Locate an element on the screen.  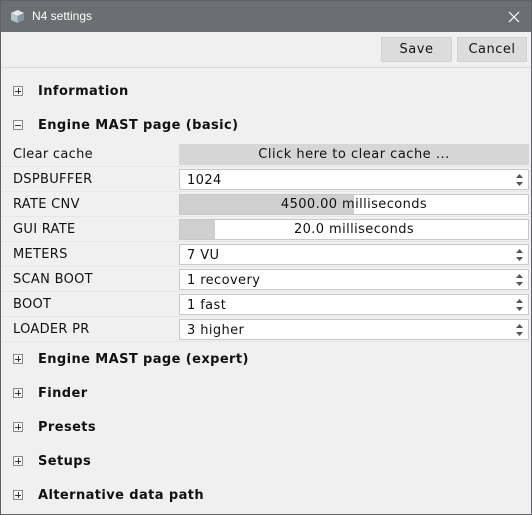
close-button is located at coordinates (514, 16).